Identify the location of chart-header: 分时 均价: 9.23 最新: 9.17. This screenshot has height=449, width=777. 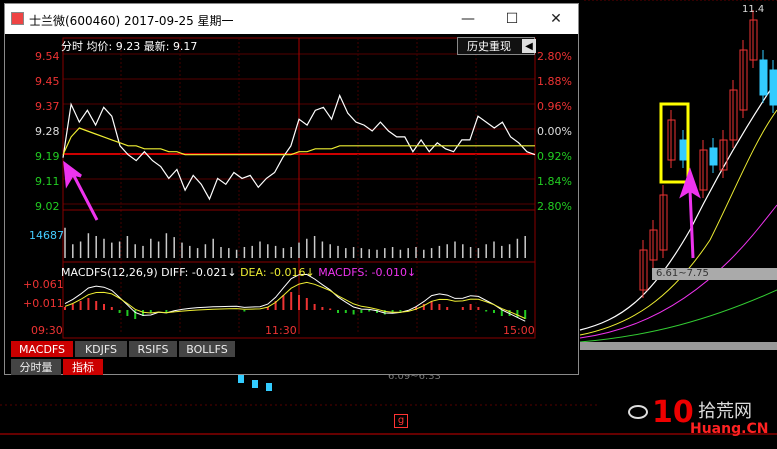
(129, 46).